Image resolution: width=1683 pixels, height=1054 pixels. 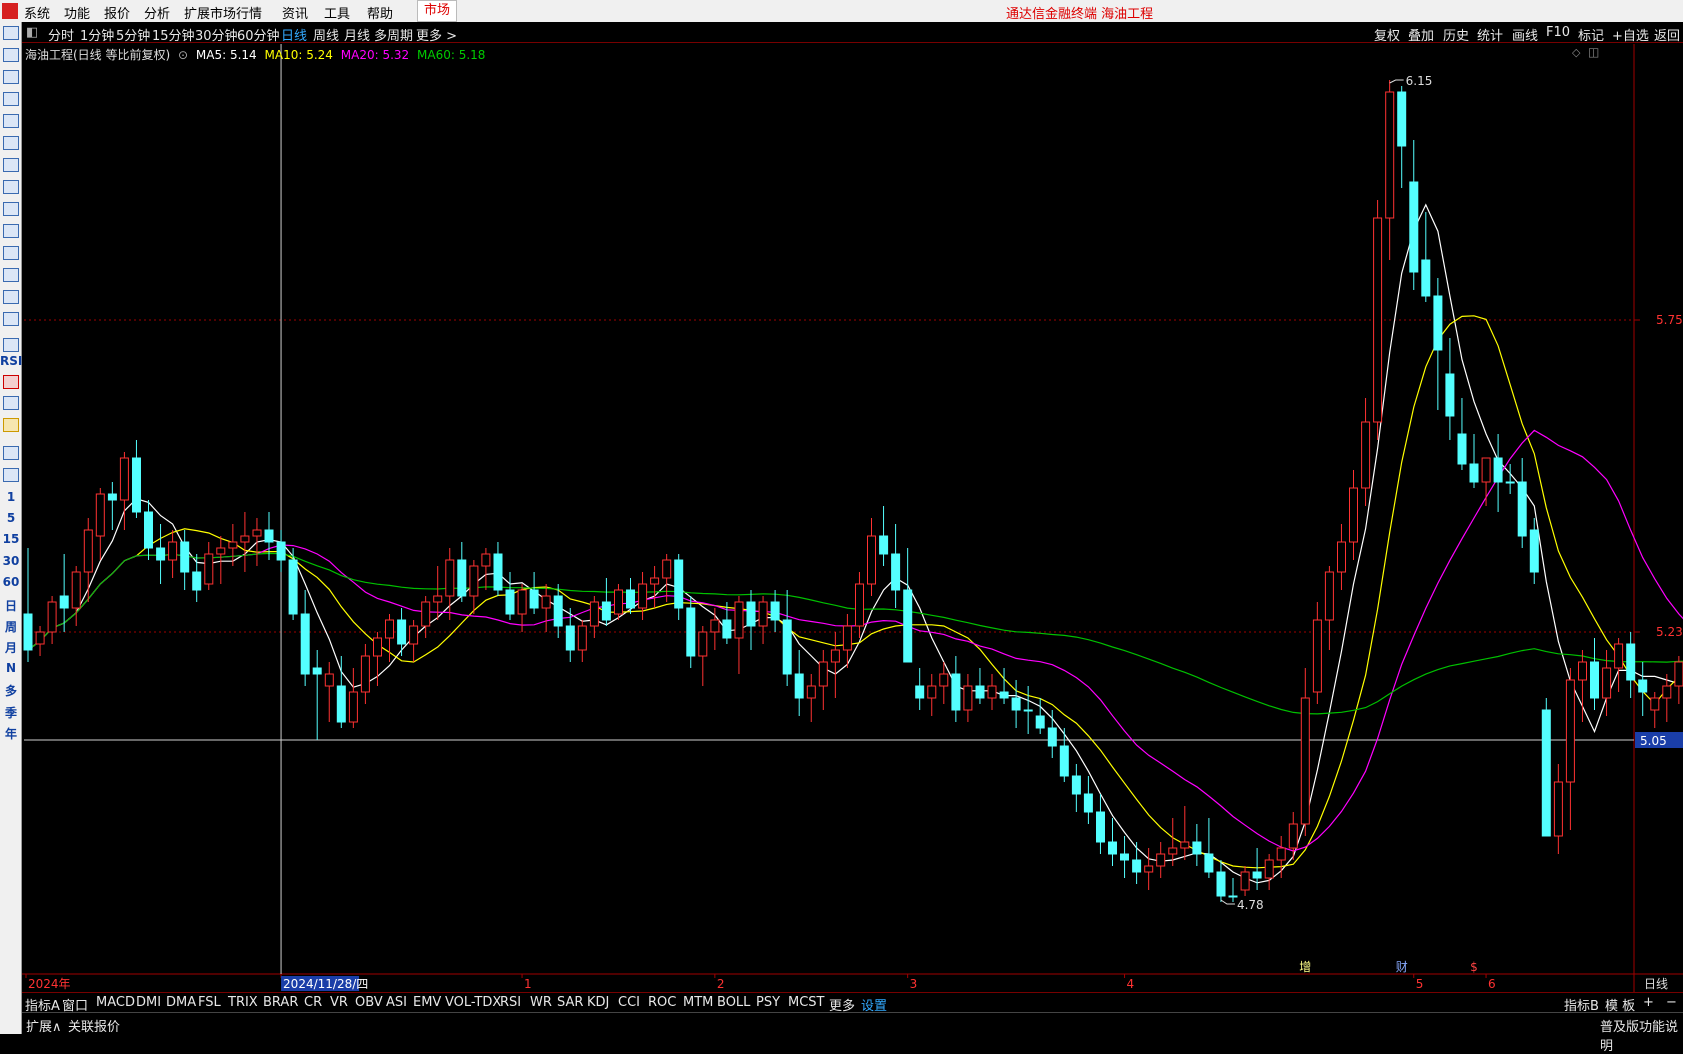 I want to click on quote-list-icon, so click(x=11, y=99).